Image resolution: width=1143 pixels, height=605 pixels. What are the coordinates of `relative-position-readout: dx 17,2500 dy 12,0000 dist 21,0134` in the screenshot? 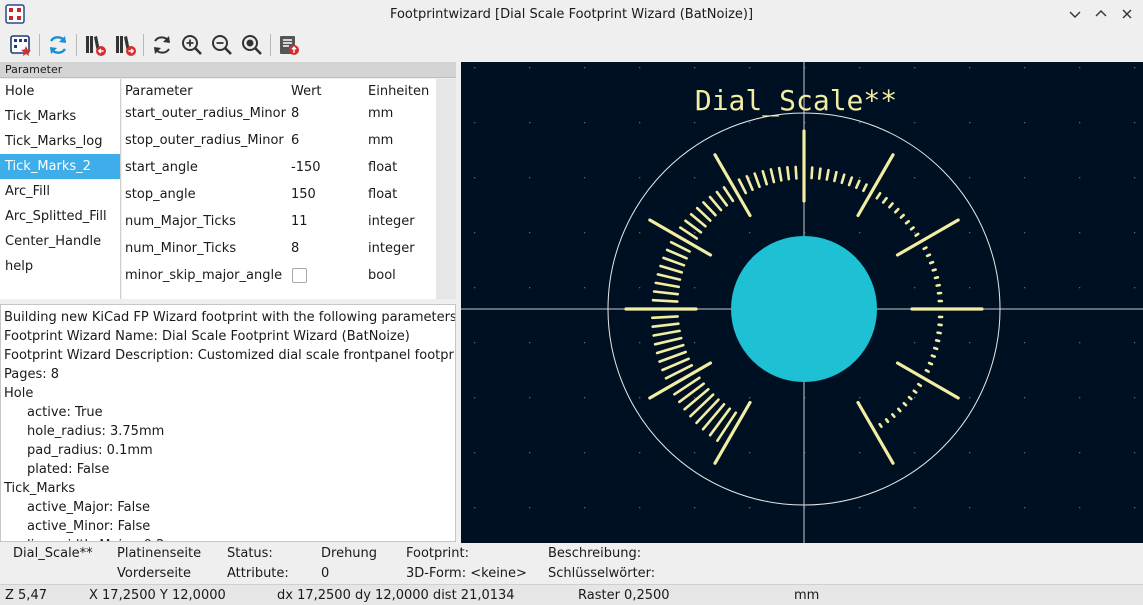 It's located at (396, 595).